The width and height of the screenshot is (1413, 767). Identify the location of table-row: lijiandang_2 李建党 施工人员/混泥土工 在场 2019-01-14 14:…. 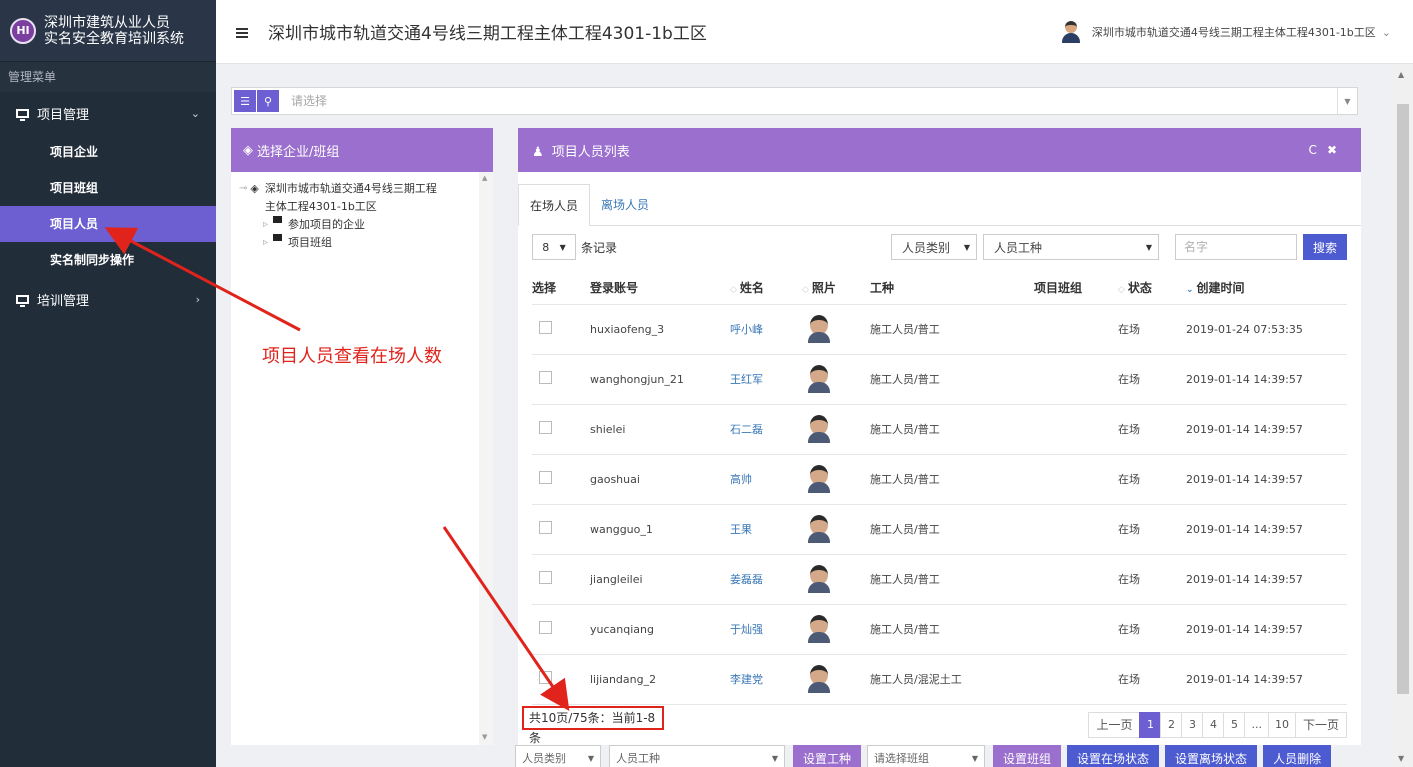
(939, 679).